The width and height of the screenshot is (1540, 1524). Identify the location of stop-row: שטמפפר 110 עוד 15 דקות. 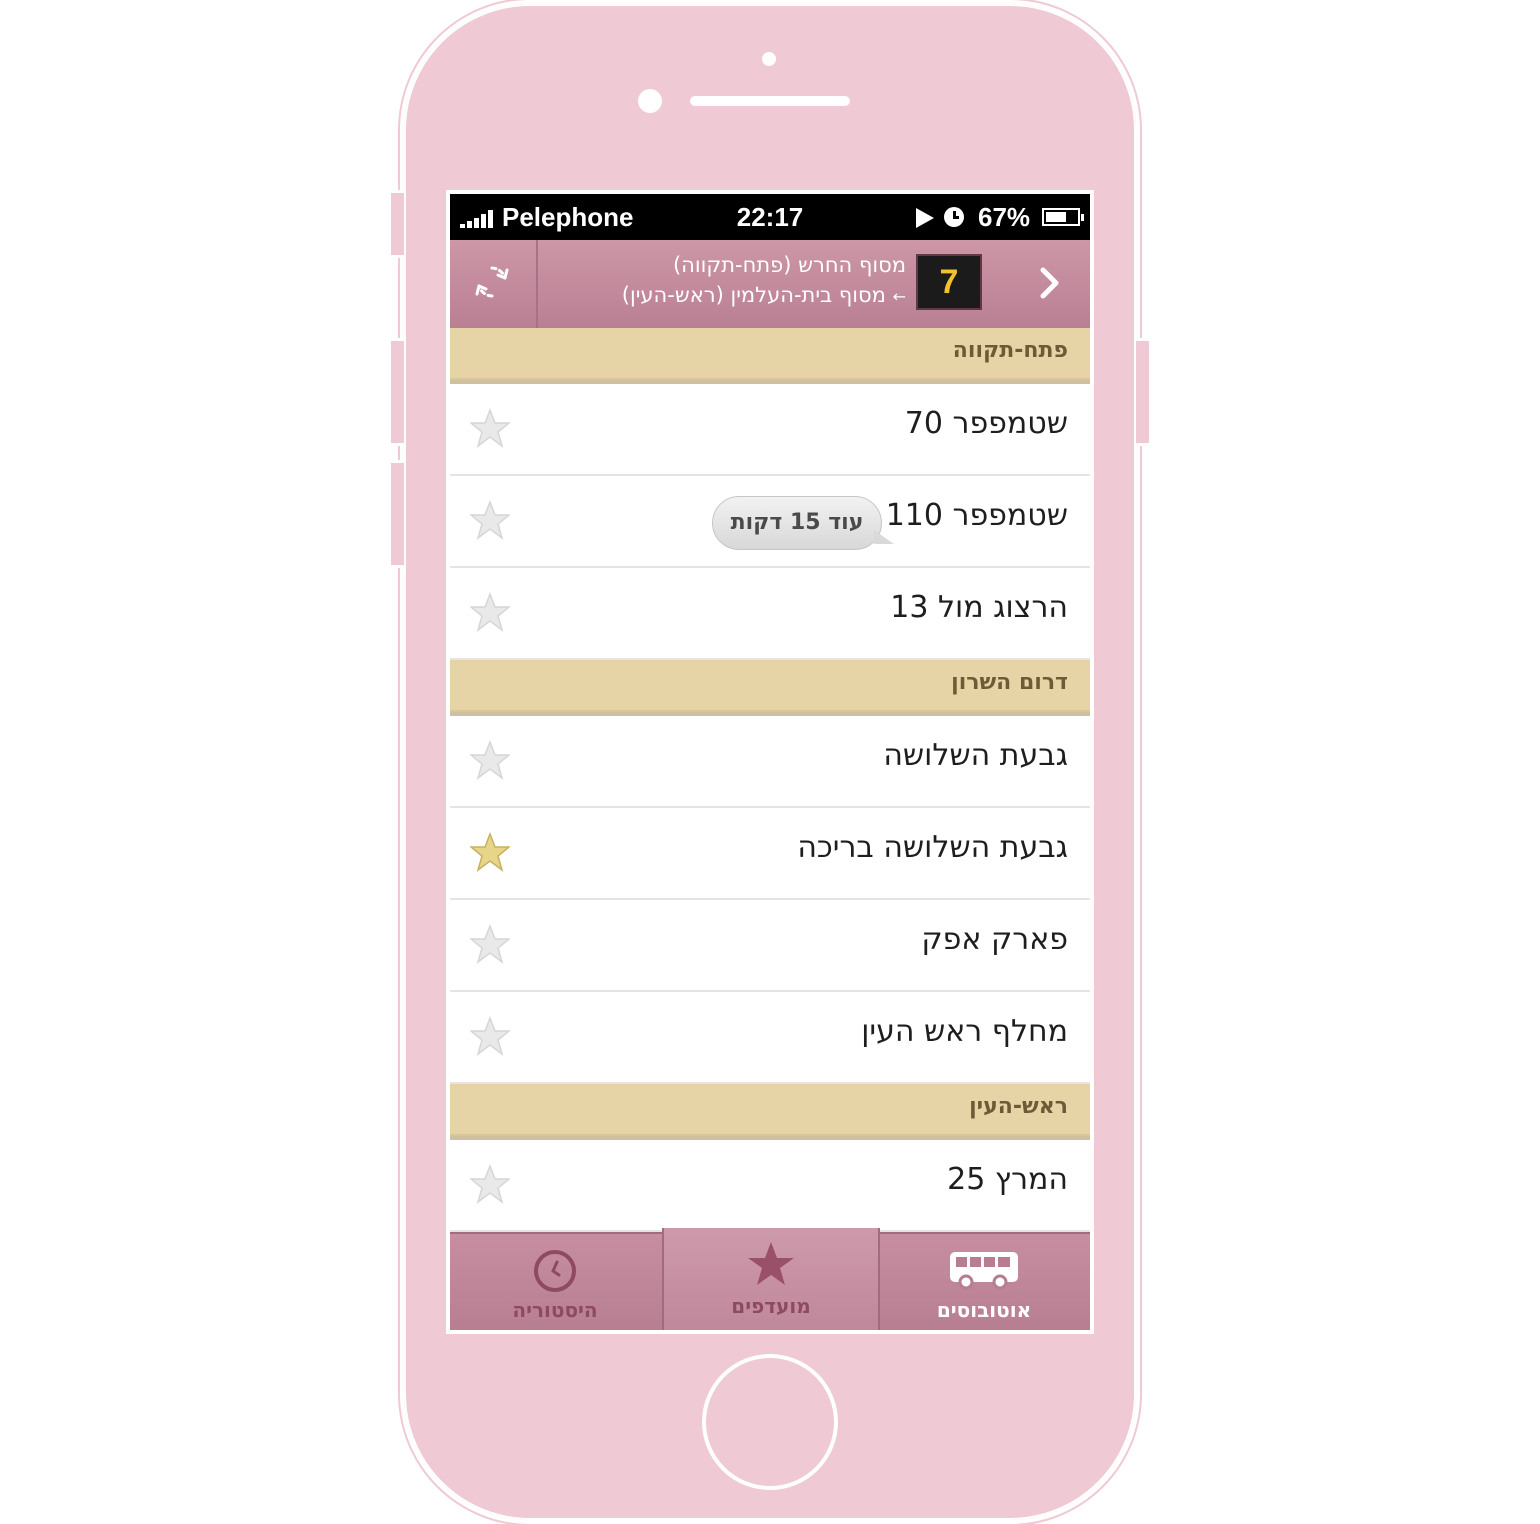
(770, 522).